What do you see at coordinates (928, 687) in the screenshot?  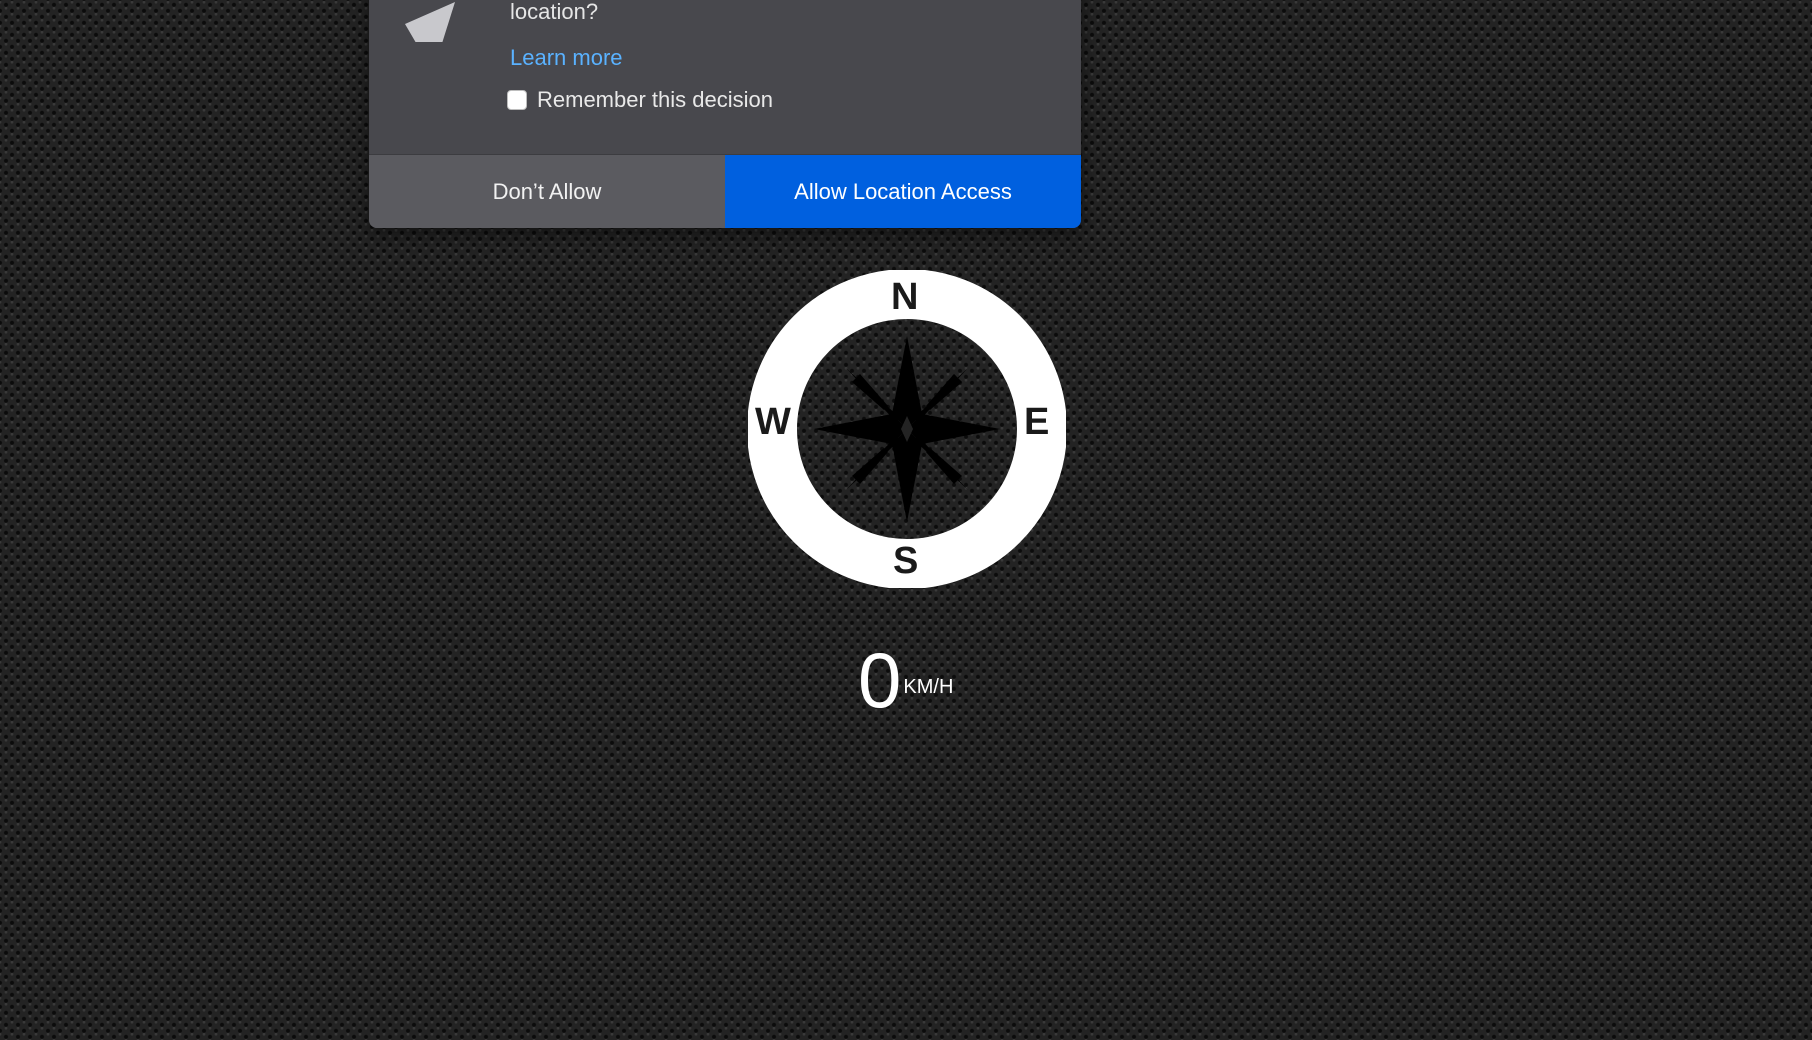 I see `speed-unit: KM/H` at bounding box center [928, 687].